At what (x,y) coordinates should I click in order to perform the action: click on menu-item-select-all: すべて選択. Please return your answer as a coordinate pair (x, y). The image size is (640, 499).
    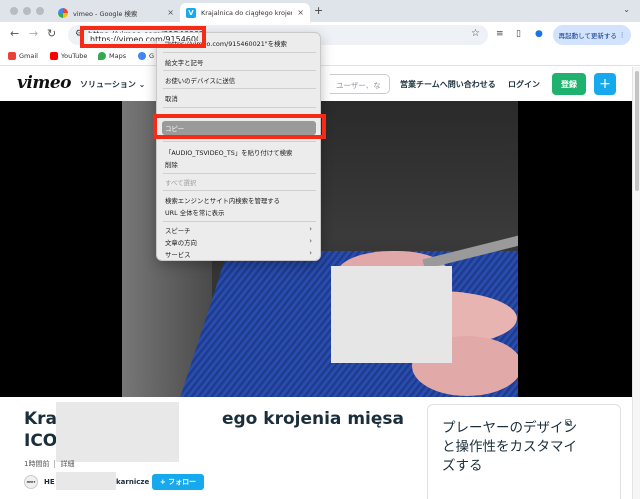
    Looking at the image, I should click on (181, 183).